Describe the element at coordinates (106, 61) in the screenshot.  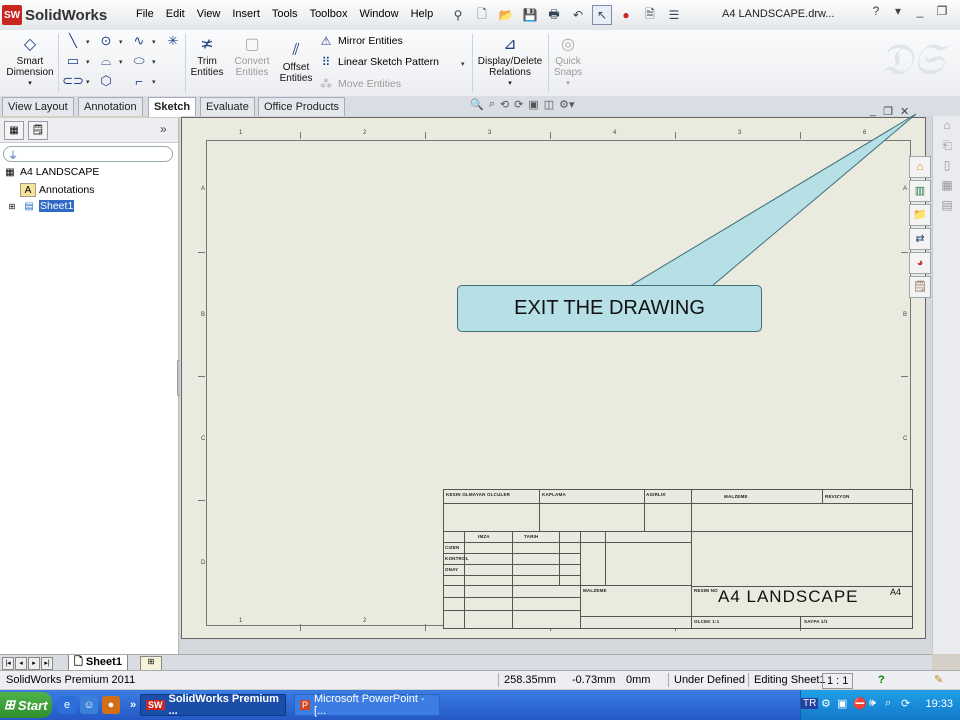
I see `arc-tool-icon: ⌓` at that location.